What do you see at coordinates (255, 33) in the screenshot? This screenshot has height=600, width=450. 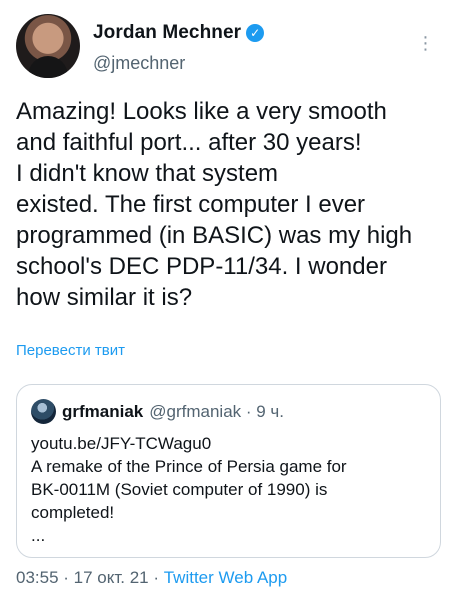 I see `verified-badge-icon: ✓` at bounding box center [255, 33].